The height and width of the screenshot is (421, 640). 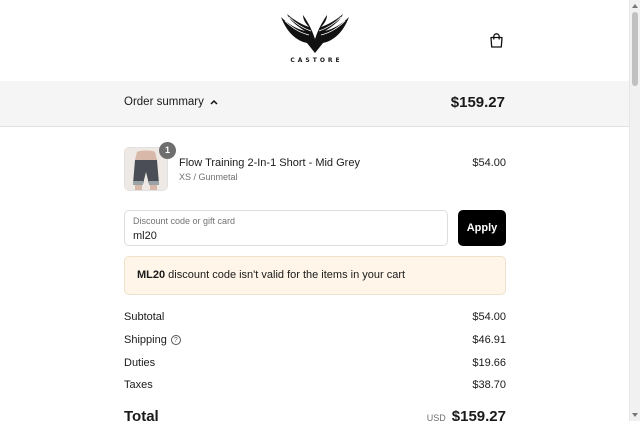 What do you see at coordinates (315, 340) in the screenshot?
I see `shipping-row: Shipping ? $46.91` at bounding box center [315, 340].